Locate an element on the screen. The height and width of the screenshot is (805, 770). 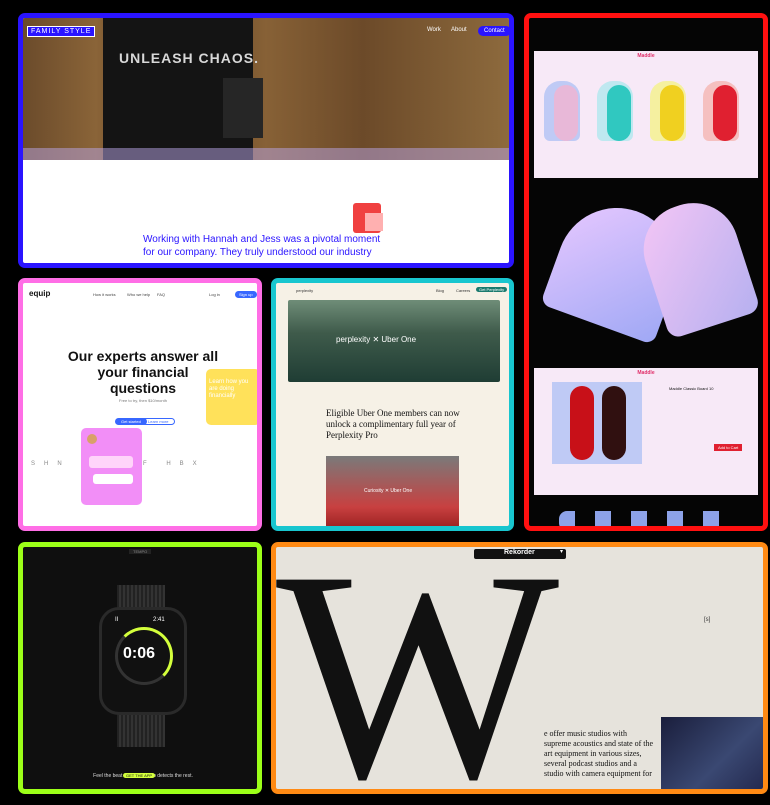
chat-card is located at coordinates (111, 466).